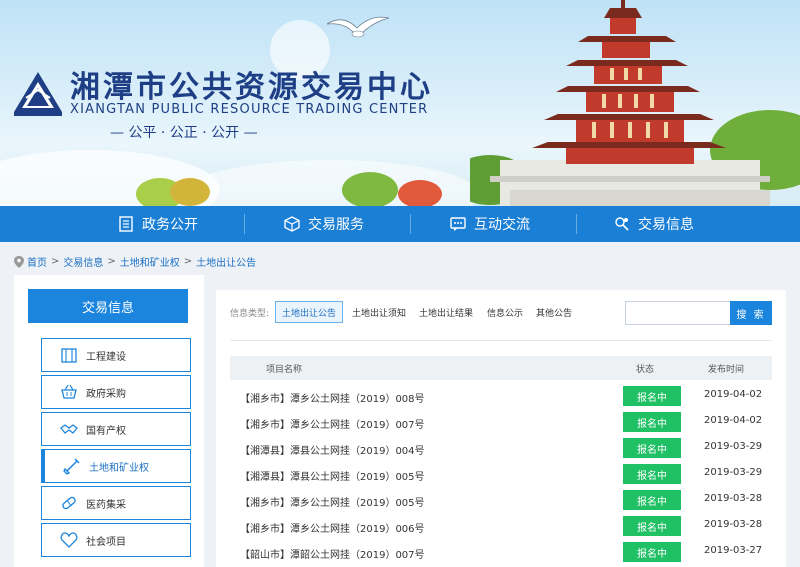  What do you see at coordinates (726, 370) in the screenshot?
I see `column-header-date: 发布时间` at bounding box center [726, 370].